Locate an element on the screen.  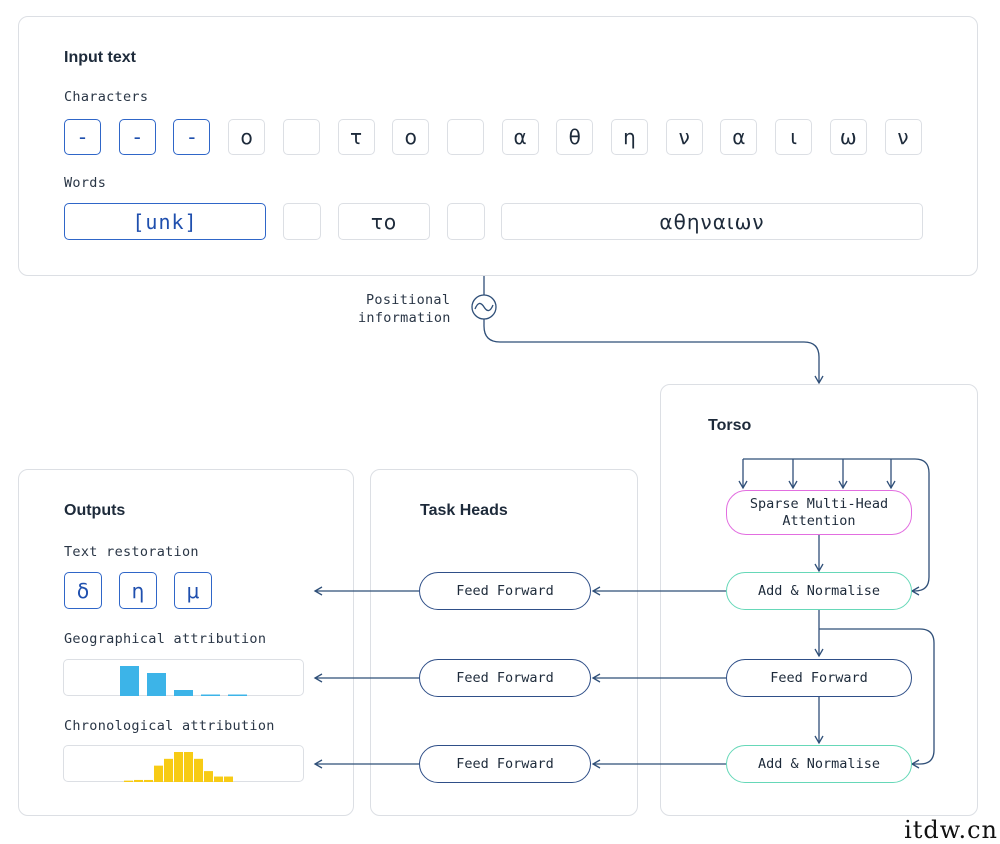
input-to-torso-wire is located at coordinates (653, 330).